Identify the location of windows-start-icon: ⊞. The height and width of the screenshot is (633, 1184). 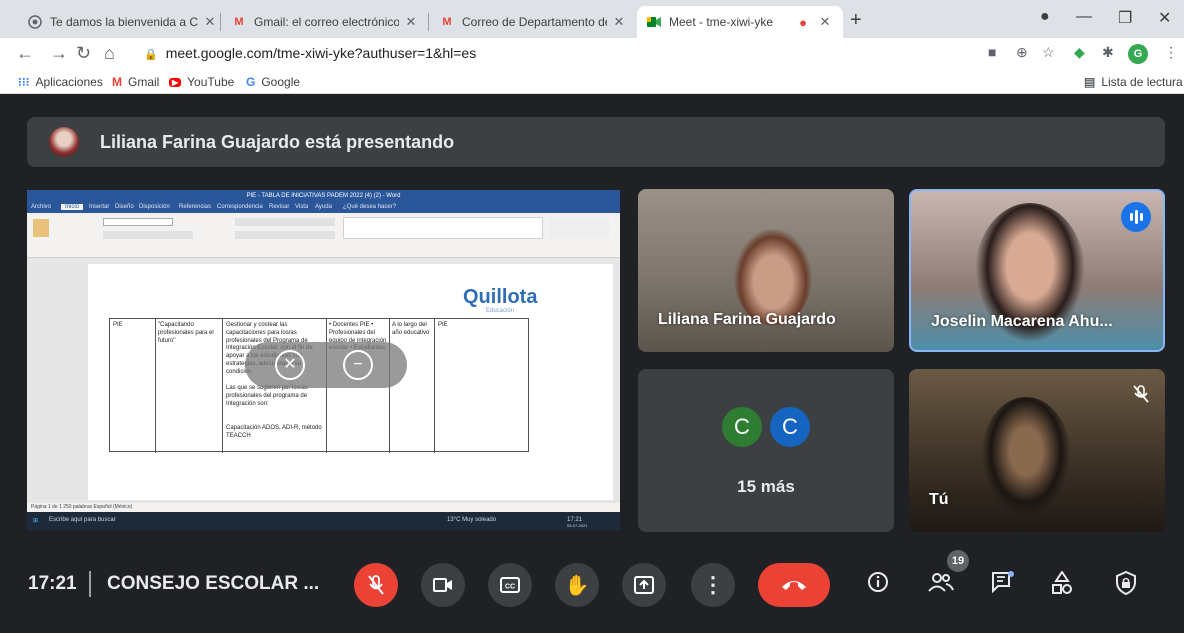
(36, 521).